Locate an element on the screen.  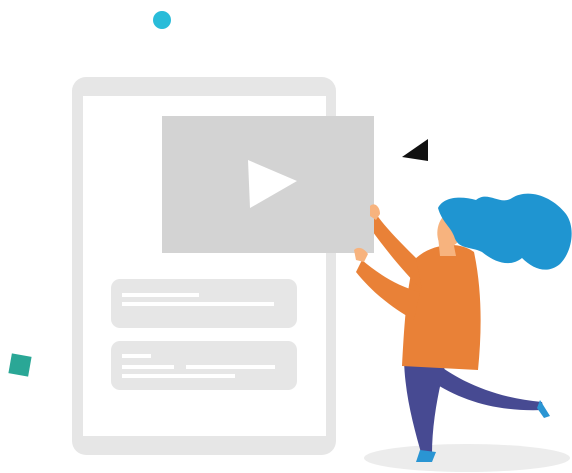
video-player is located at coordinates (268, 184).